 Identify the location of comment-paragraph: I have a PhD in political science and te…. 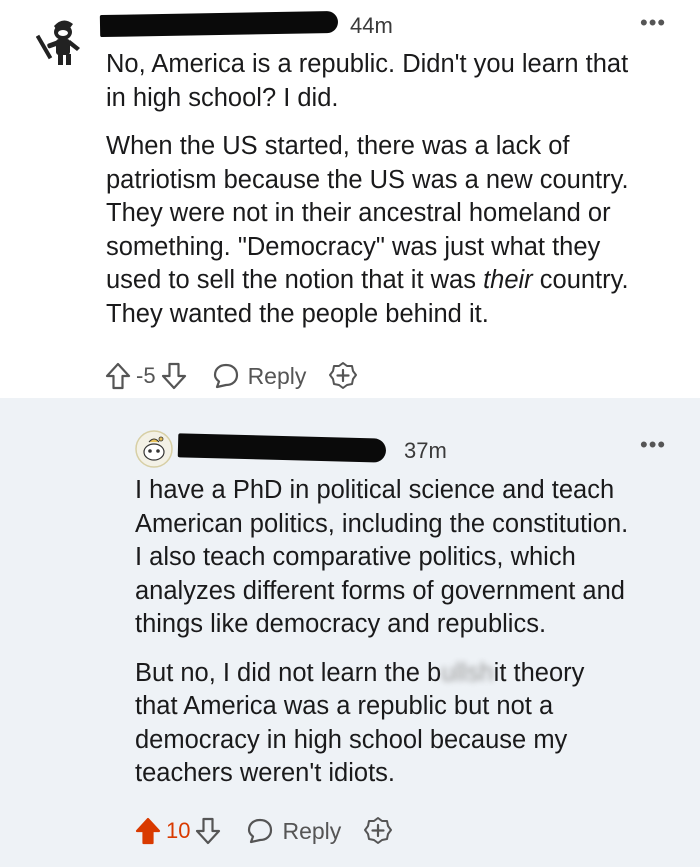
(382, 557).